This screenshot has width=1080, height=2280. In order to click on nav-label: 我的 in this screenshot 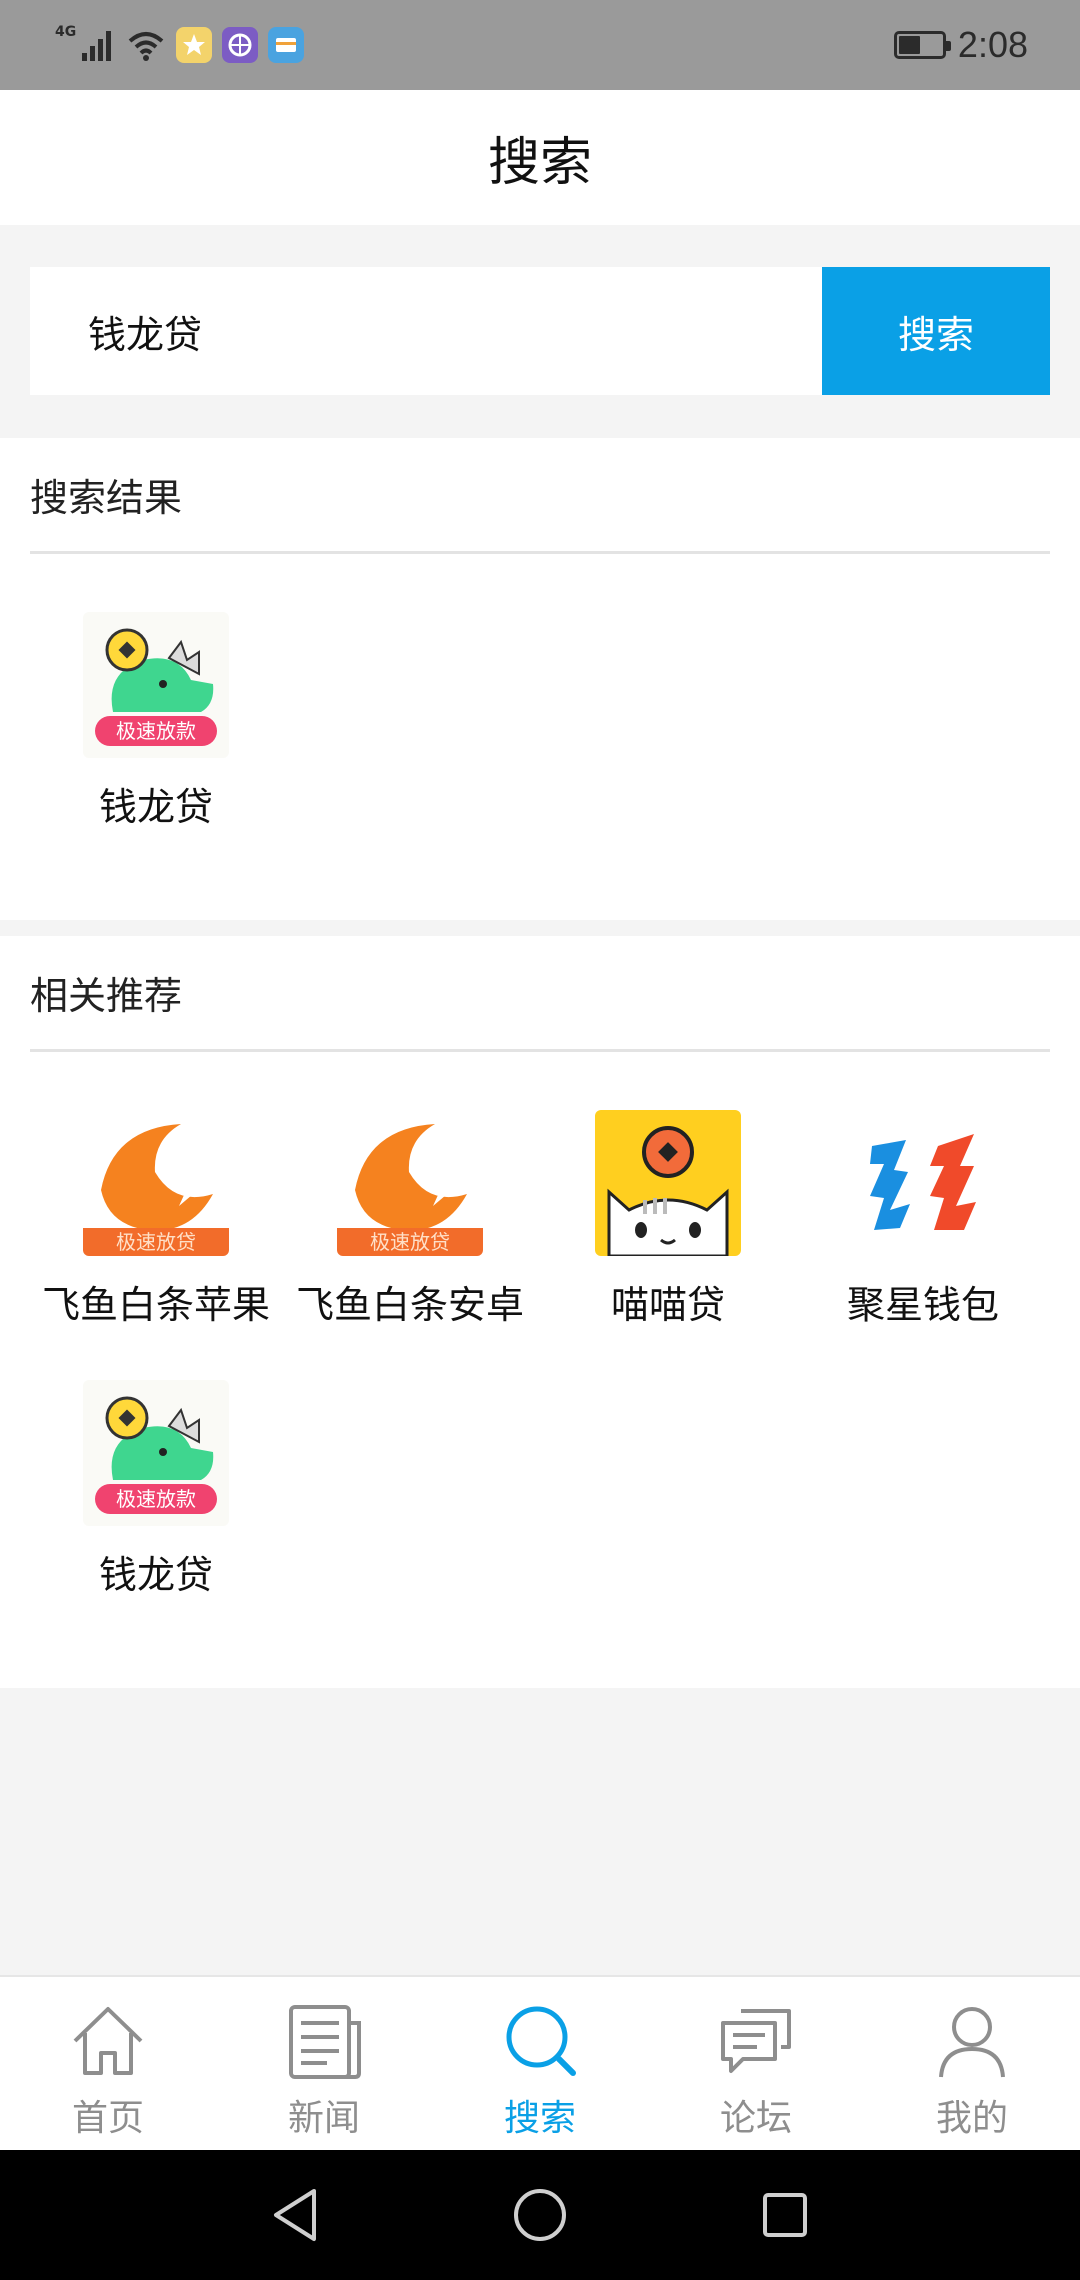, I will do `click(971, 2118)`.